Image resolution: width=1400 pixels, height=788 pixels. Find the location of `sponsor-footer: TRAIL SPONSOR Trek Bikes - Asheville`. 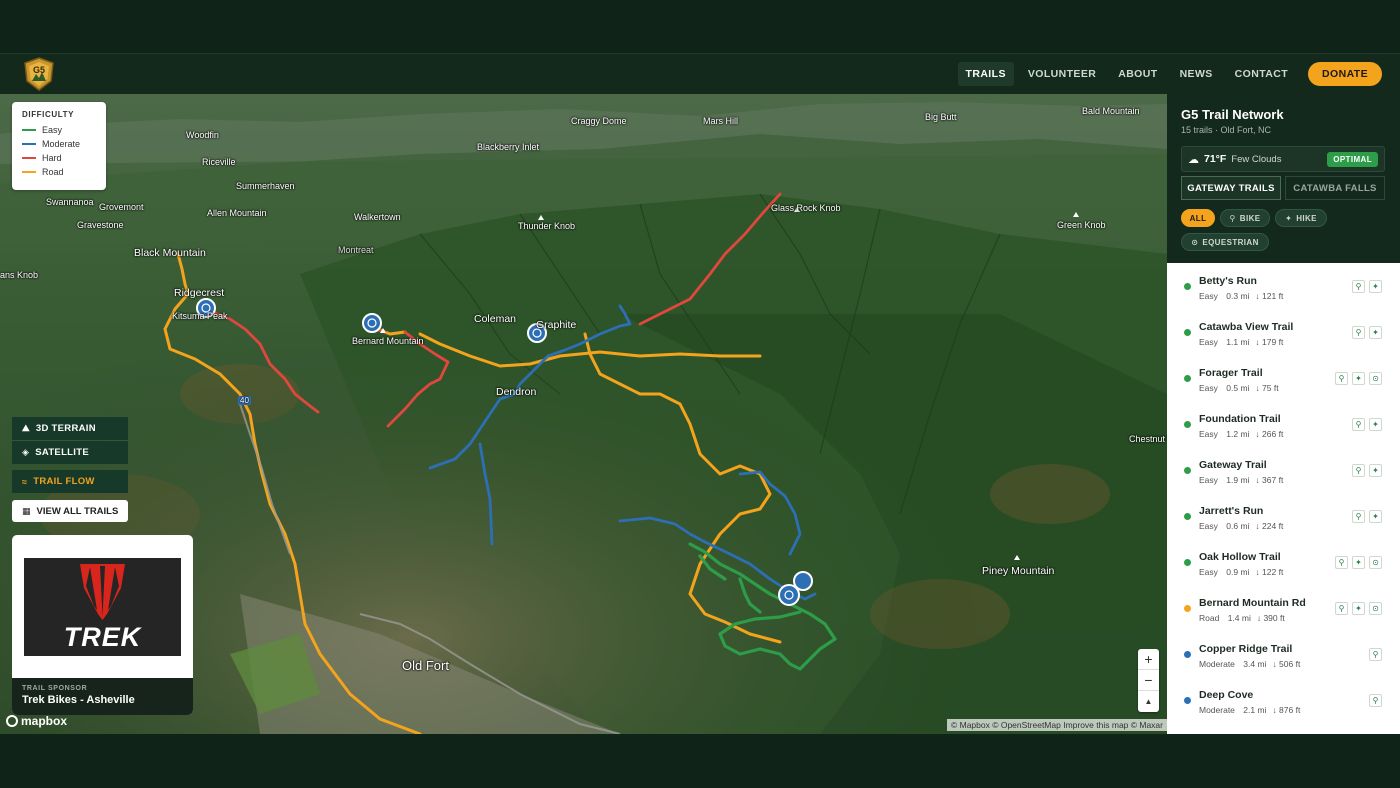

sponsor-footer: TRAIL SPONSOR Trek Bikes - Asheville is located at coordinates (102, 696).